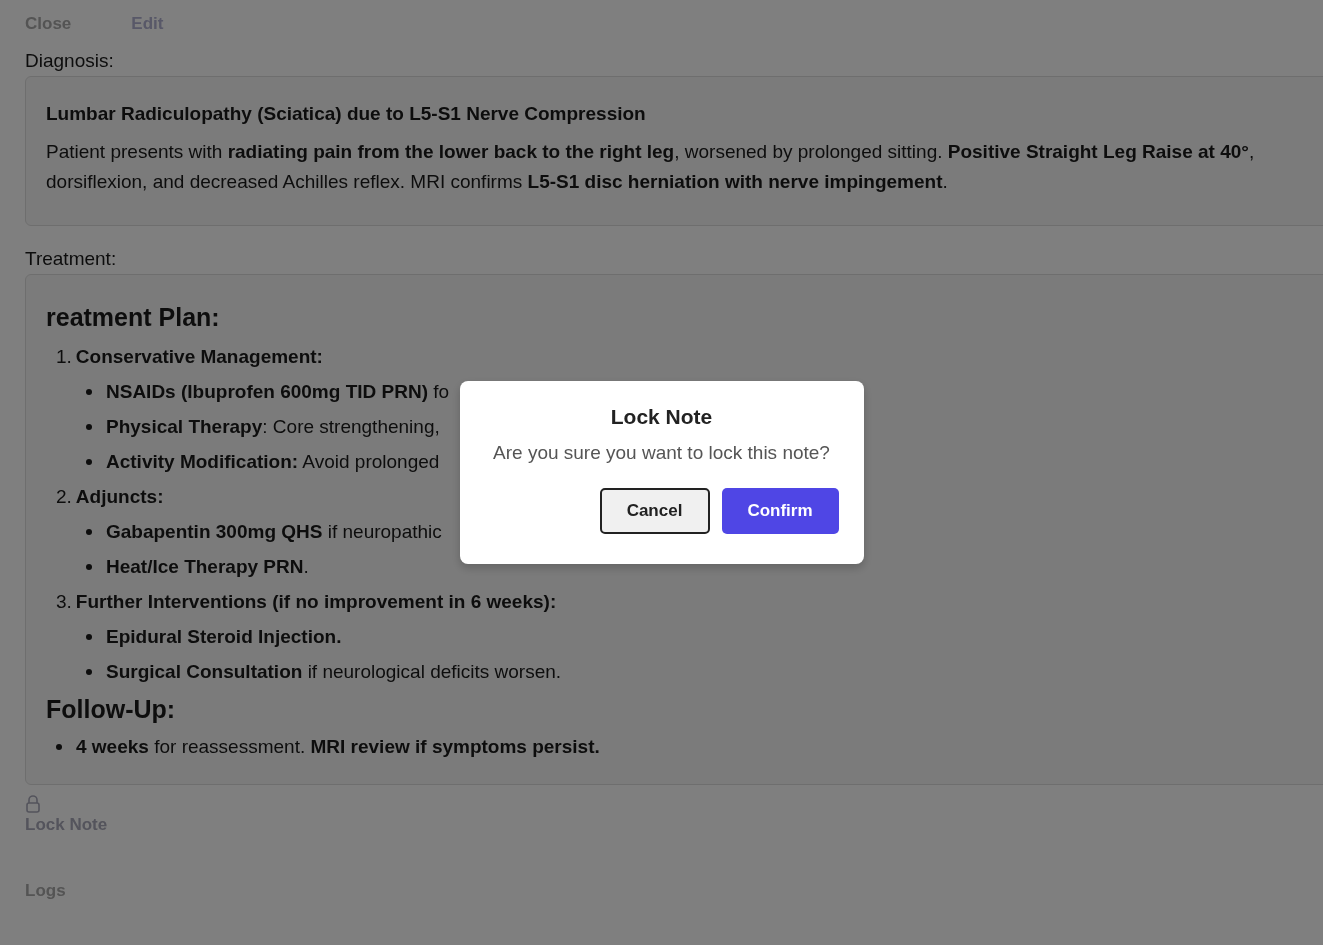 Image resolution: width=1323 pixels, height=945 pixels. What do you see at coordinates (780, 511) in the screenshot?
I see `confirm-button: Confirm` at bounding box center [780, 511].